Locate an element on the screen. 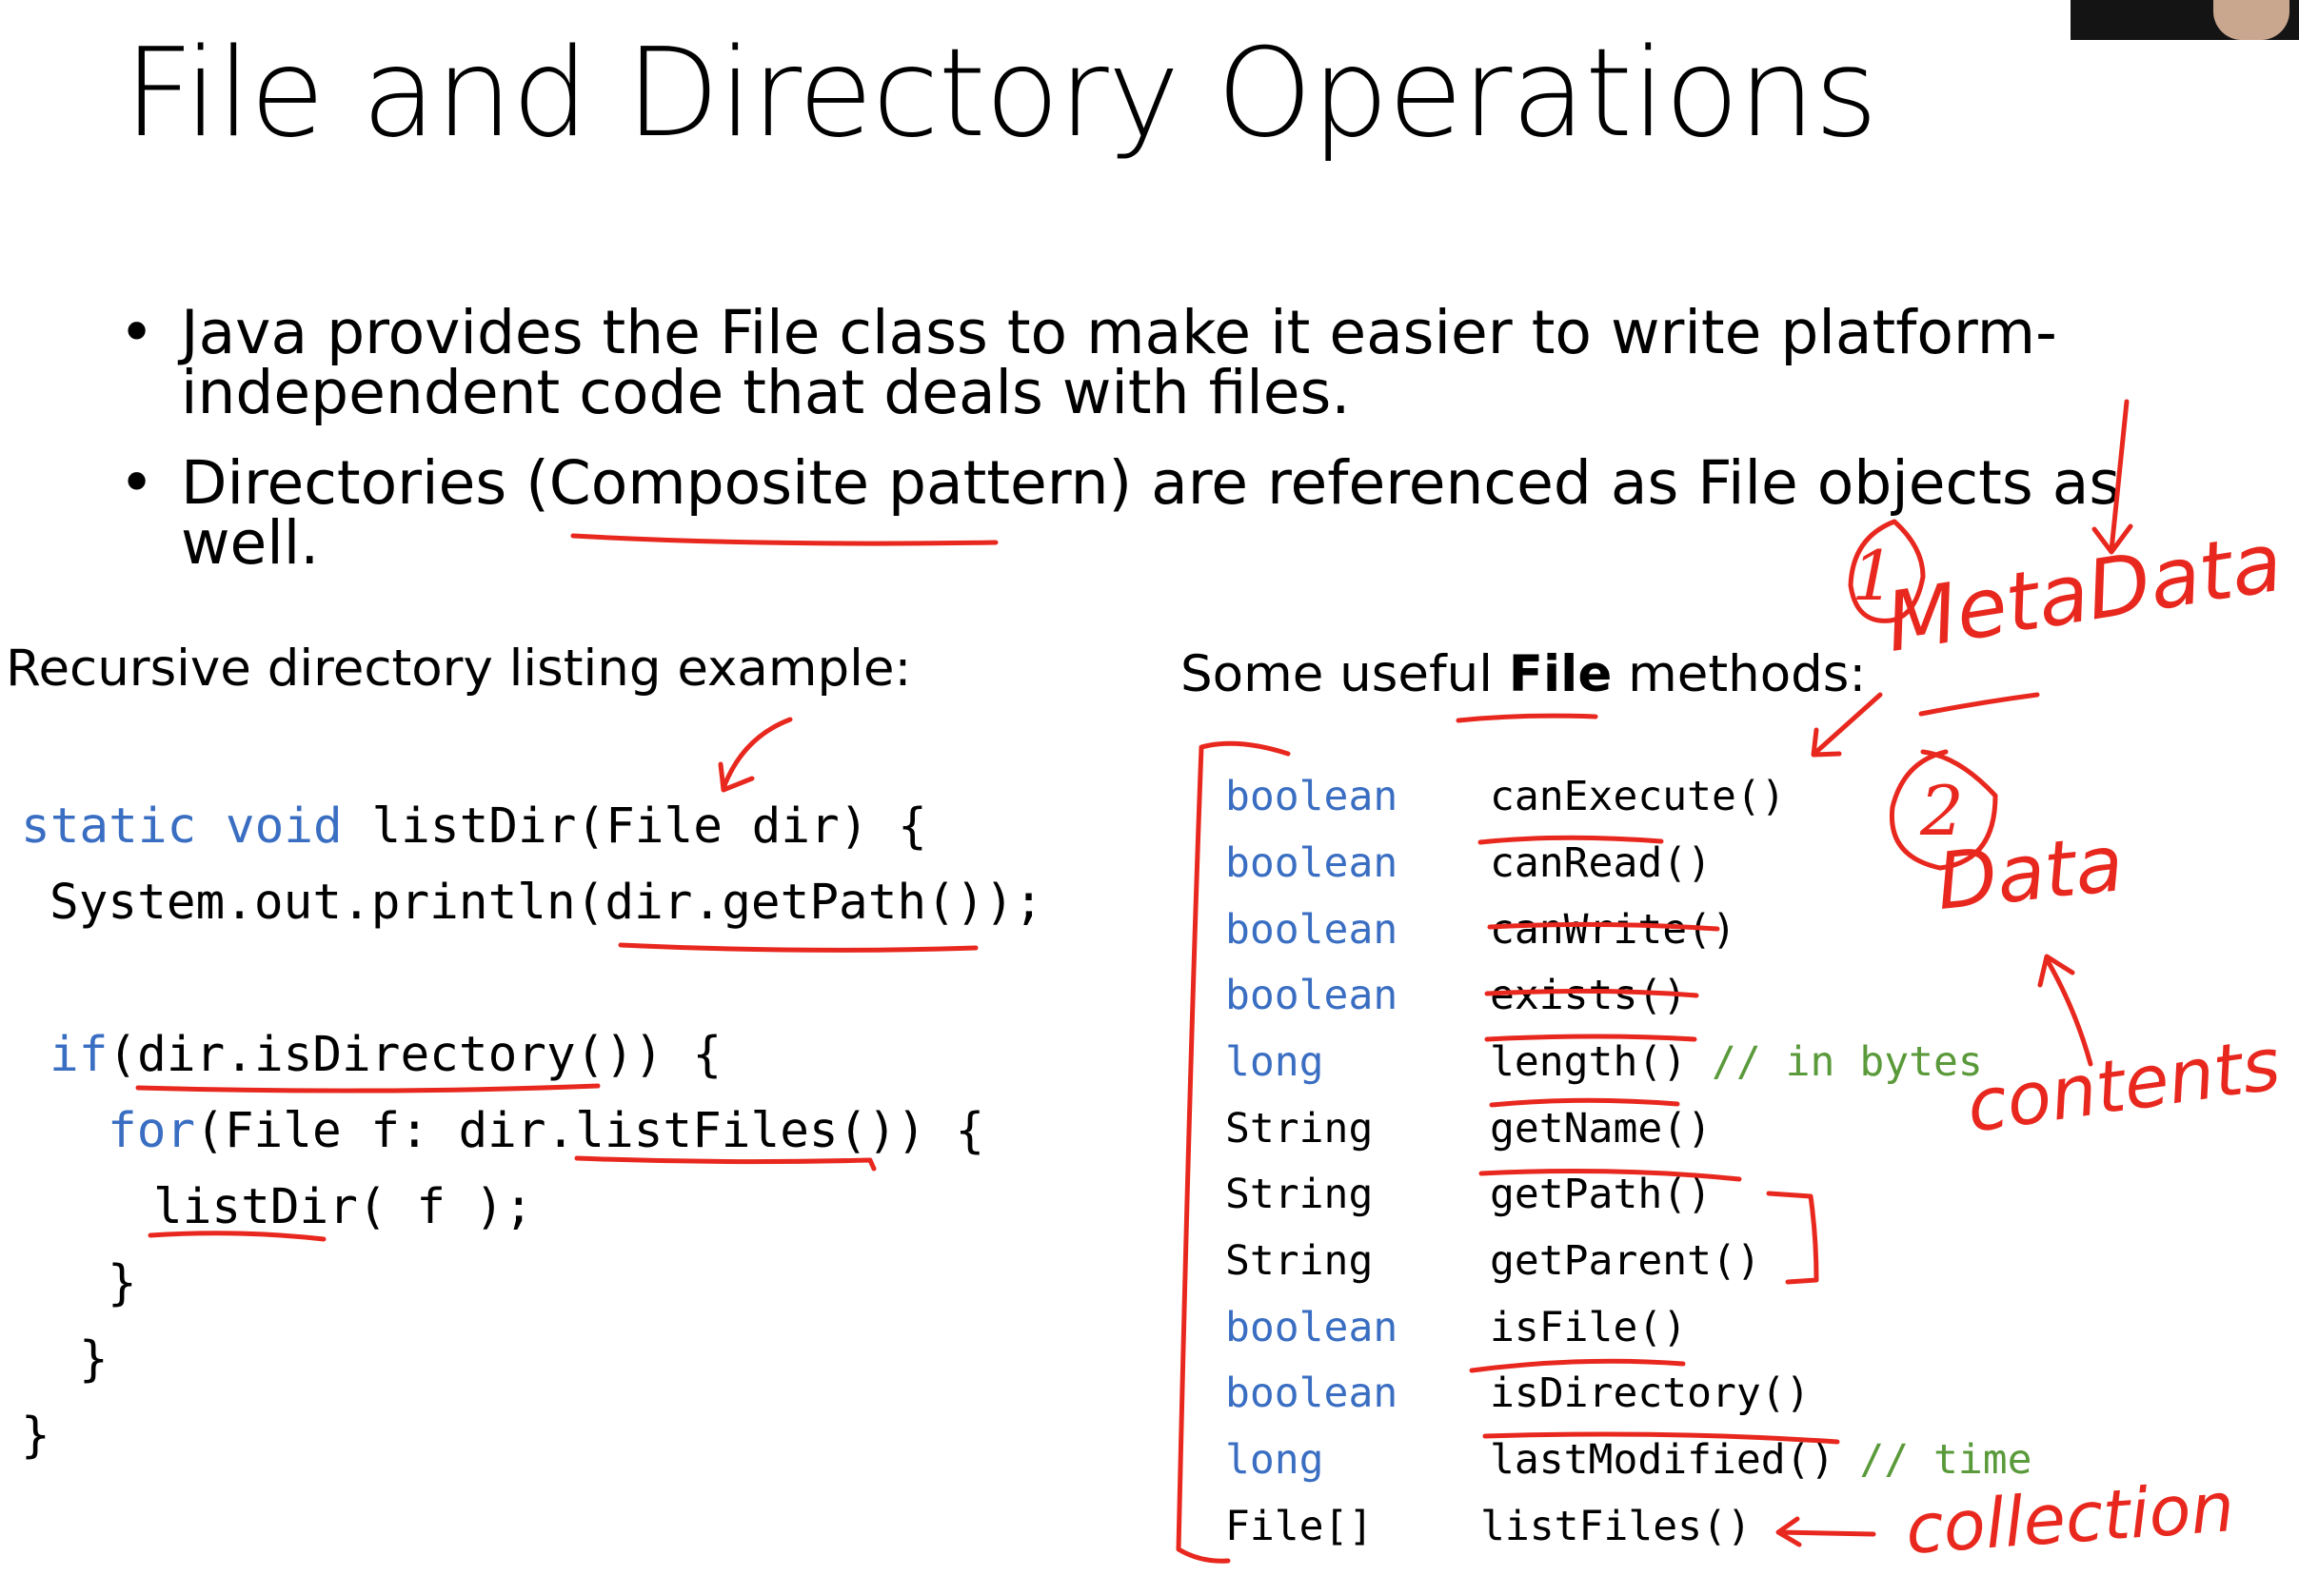 The height and width of the screenshot is (1596, 2299). presenter-face is located at coordinates (2251, 20).